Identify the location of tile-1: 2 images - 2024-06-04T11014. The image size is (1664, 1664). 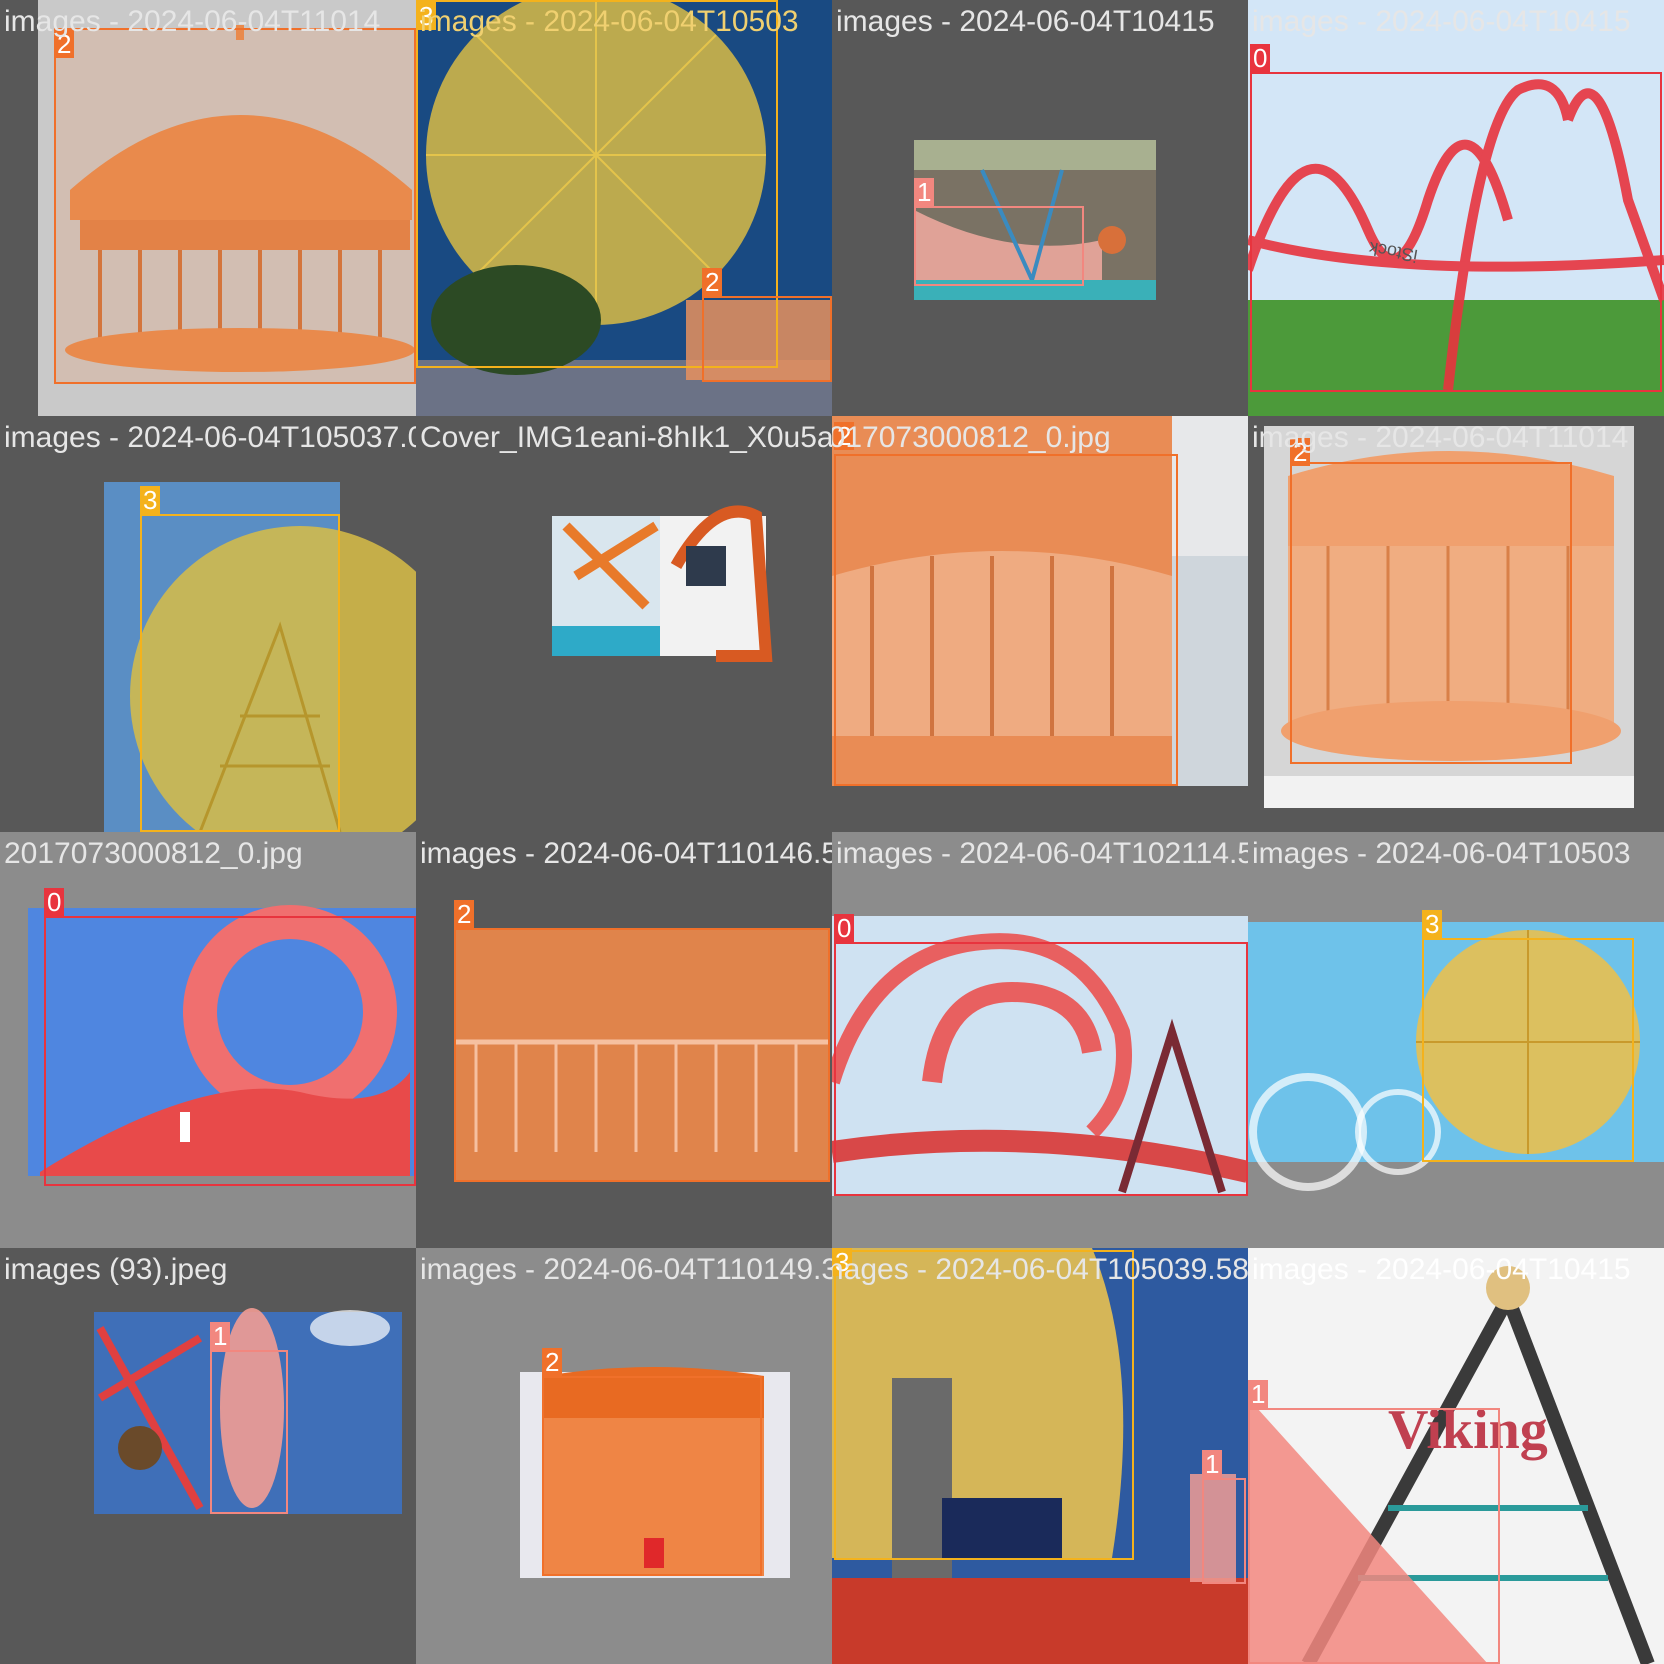
(208, 208).